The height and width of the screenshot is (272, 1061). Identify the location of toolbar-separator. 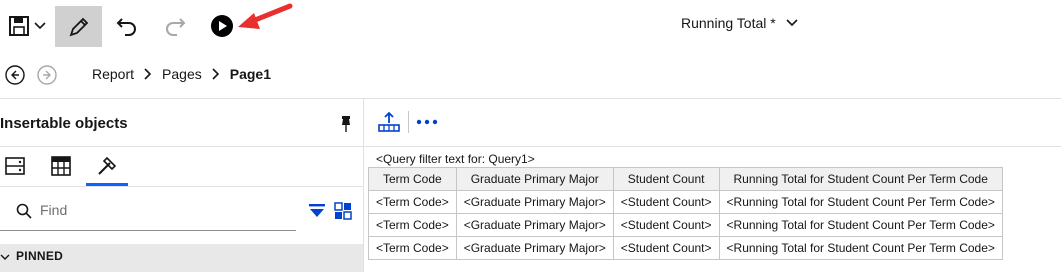
(408, 122).